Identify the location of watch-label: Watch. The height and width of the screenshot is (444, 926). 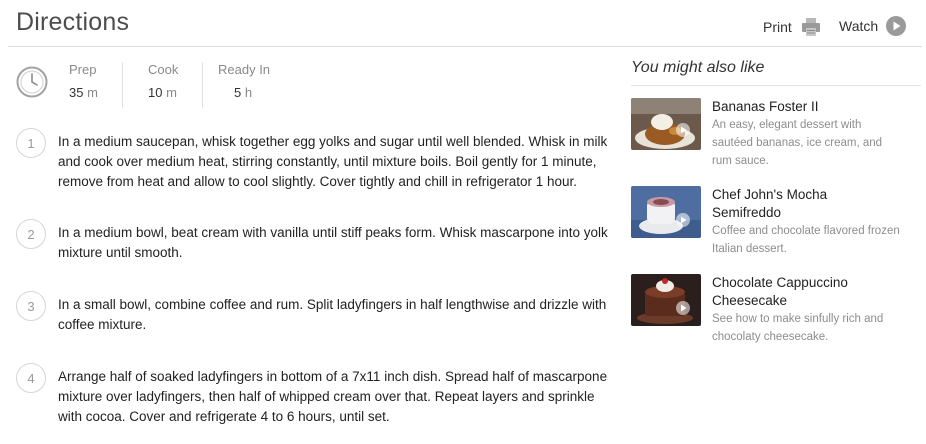
(859, 26).